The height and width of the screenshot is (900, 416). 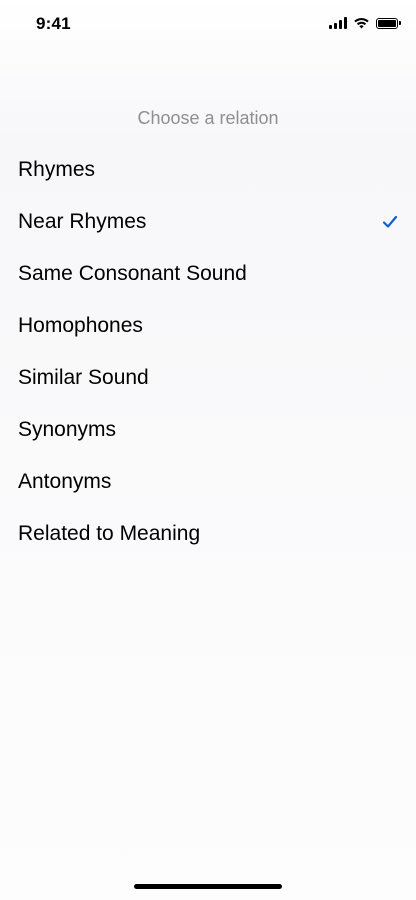 What do you see at coordinates (53, 23) in the screenshot?
I see `status-time: 9:41` at bounding box center [53, 23].